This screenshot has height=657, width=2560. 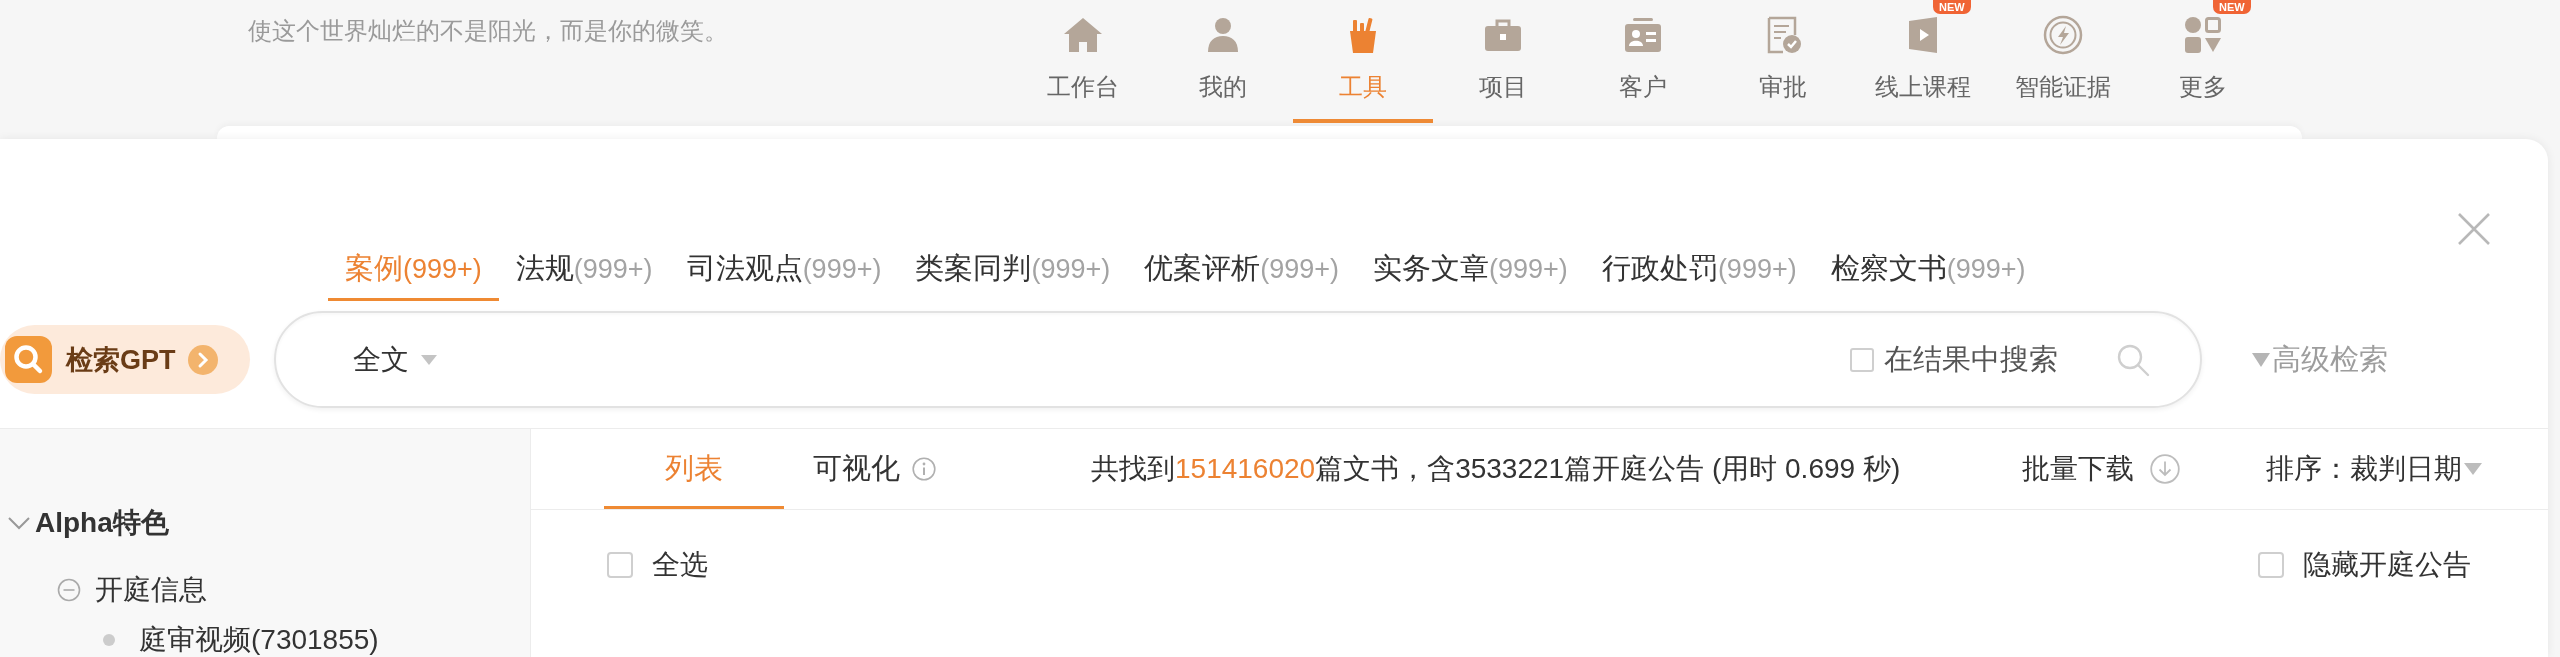 I want to click on gpt-search-button: 检索GPT, so click(x=125, y=359).